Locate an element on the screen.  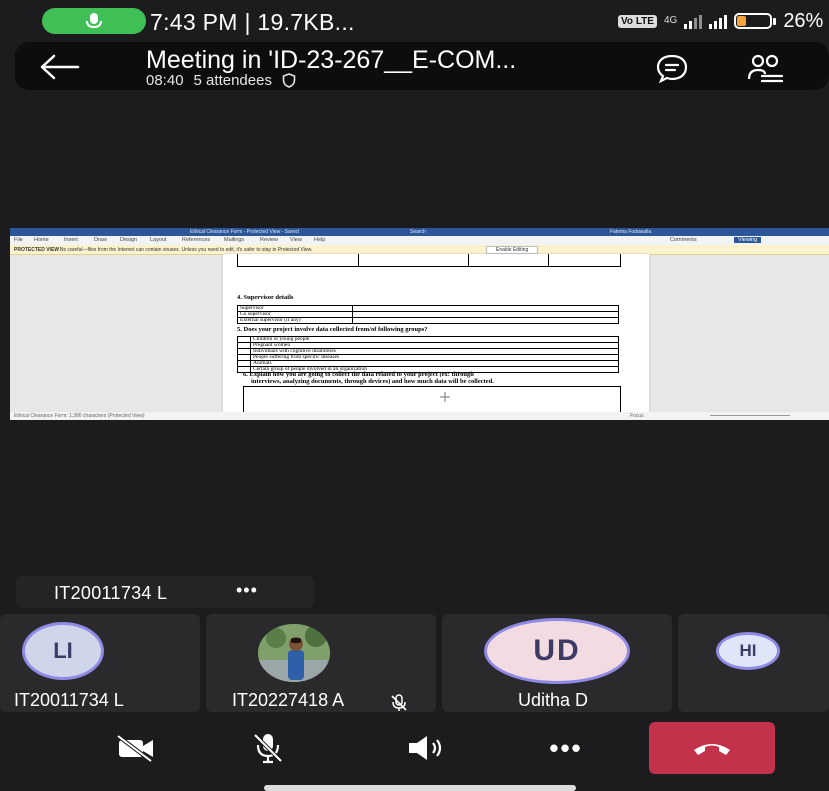
mic-off-icon is located at coordinates (268, 748).